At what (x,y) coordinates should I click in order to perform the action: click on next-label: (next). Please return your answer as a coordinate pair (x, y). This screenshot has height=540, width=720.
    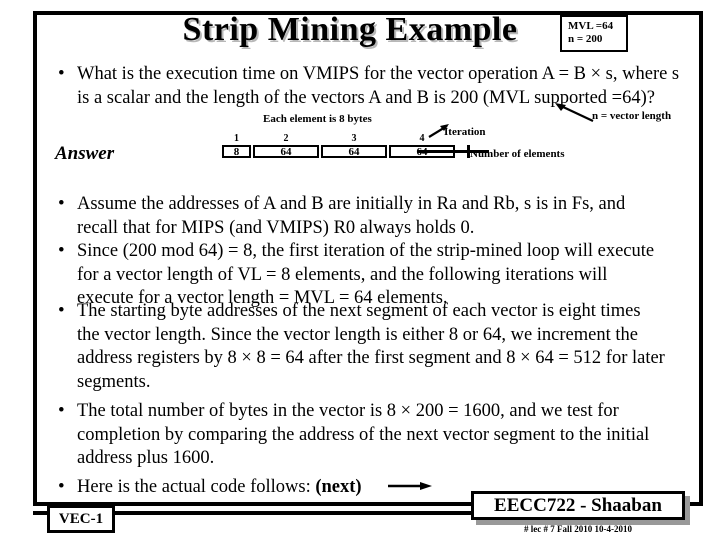
    Looking at the image, I should click on (338, 487).